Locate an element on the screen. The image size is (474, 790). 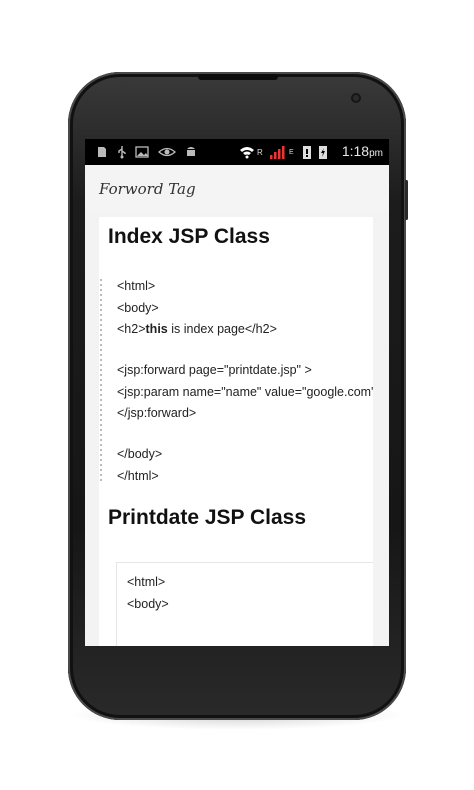
usb-icon is located at coordinates (122, 152).